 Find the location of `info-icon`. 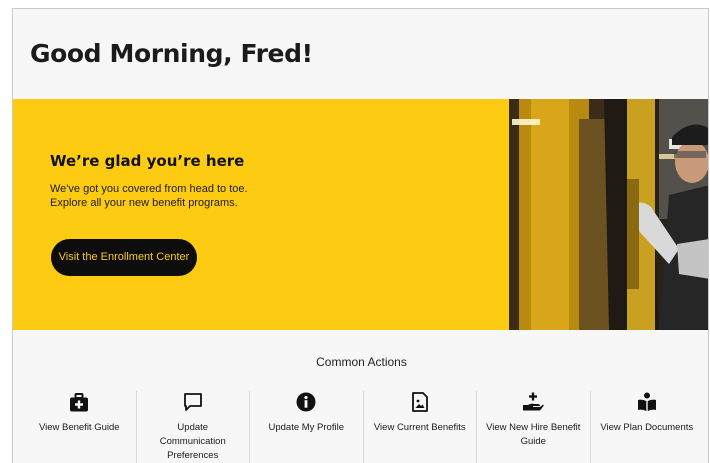

info-icon is located at coordinates (306, 402).